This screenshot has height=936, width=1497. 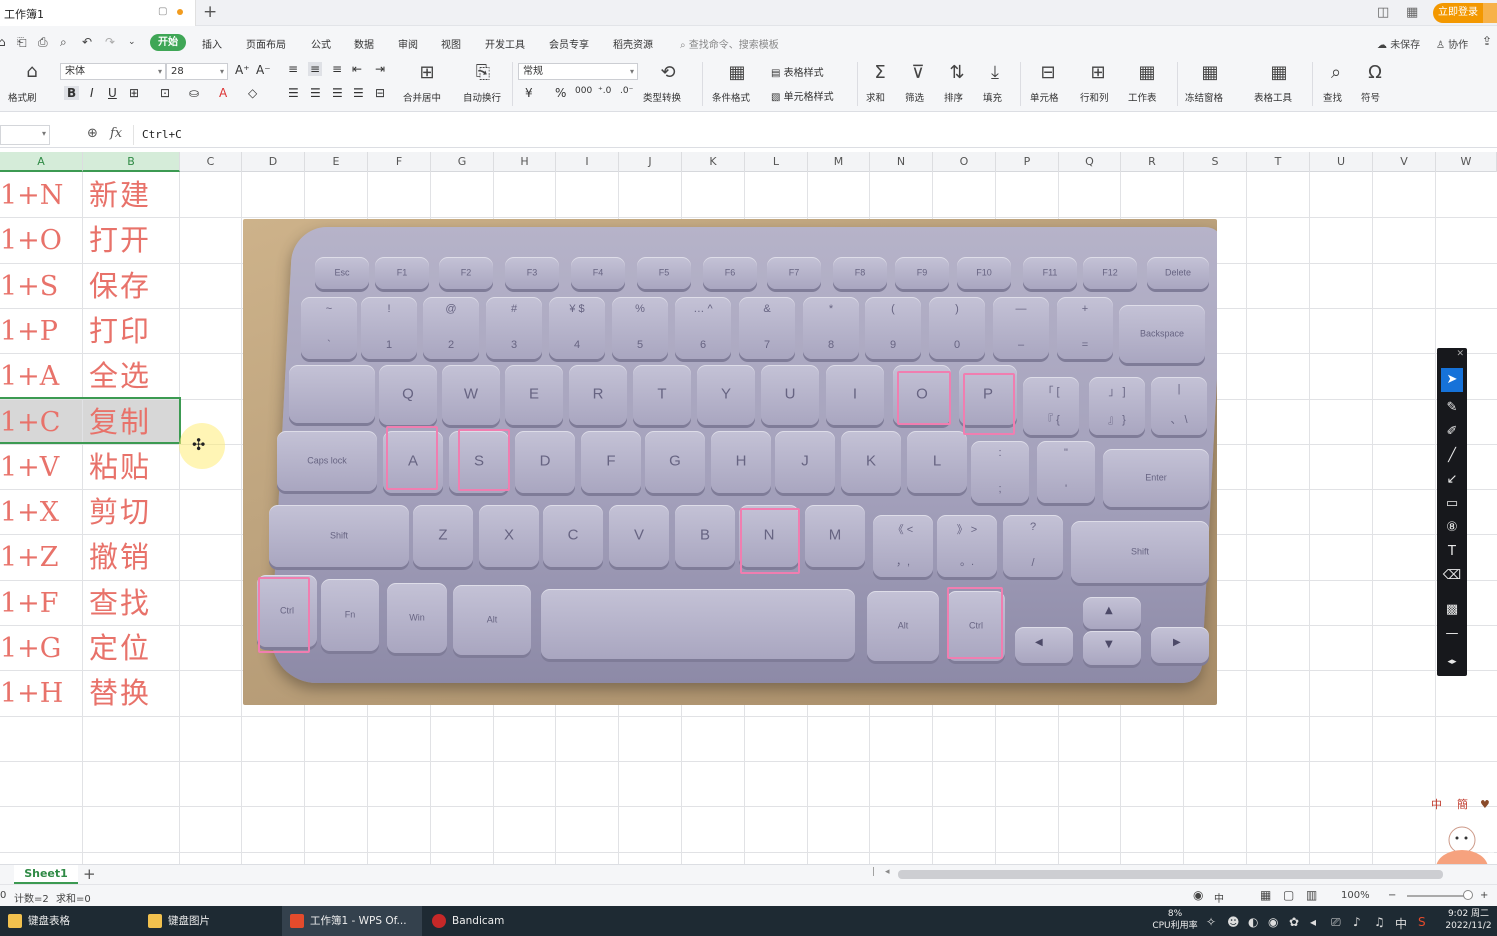 I want to click on sum-icon: Σ, so click(x=880, y=72).